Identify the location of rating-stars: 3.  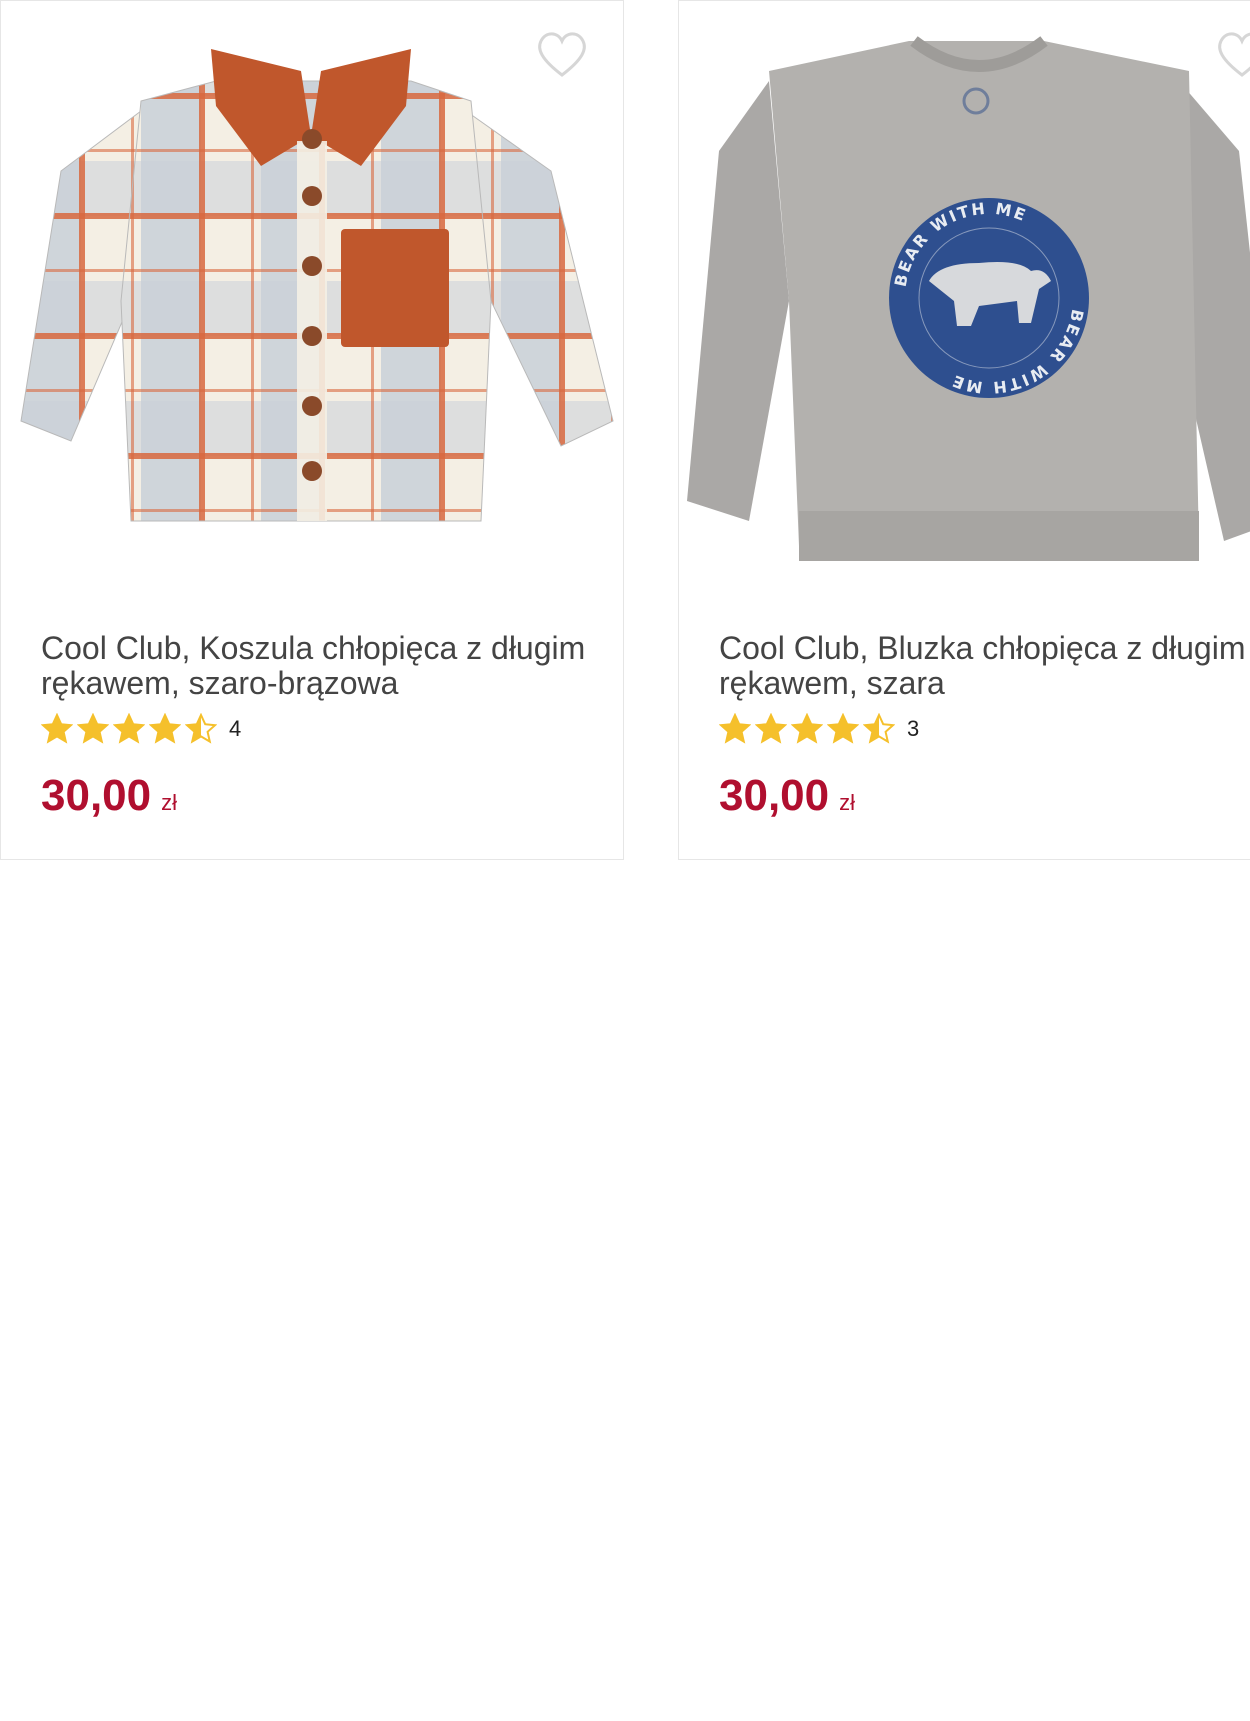
(819, 729).